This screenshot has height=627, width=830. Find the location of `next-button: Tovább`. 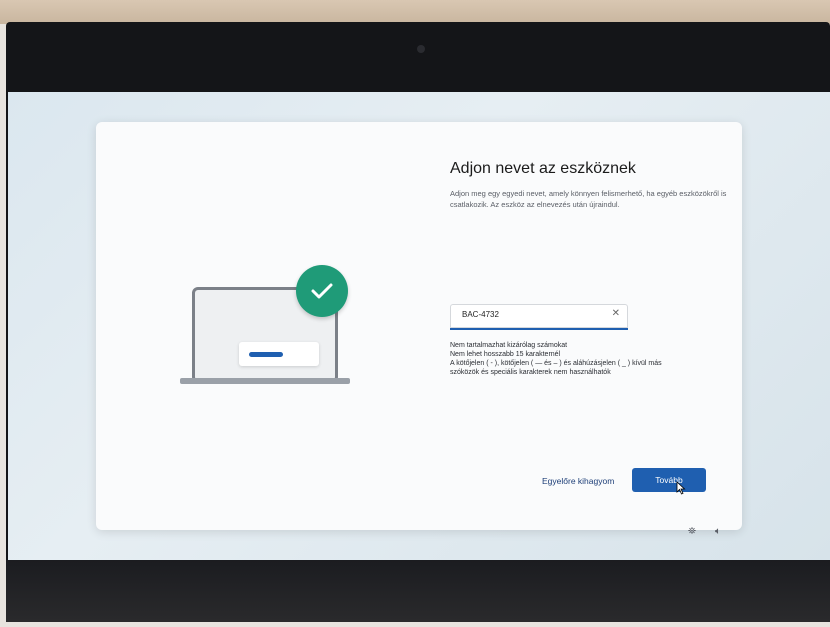

next-button: Tovább is located at coordinates (669, 480).